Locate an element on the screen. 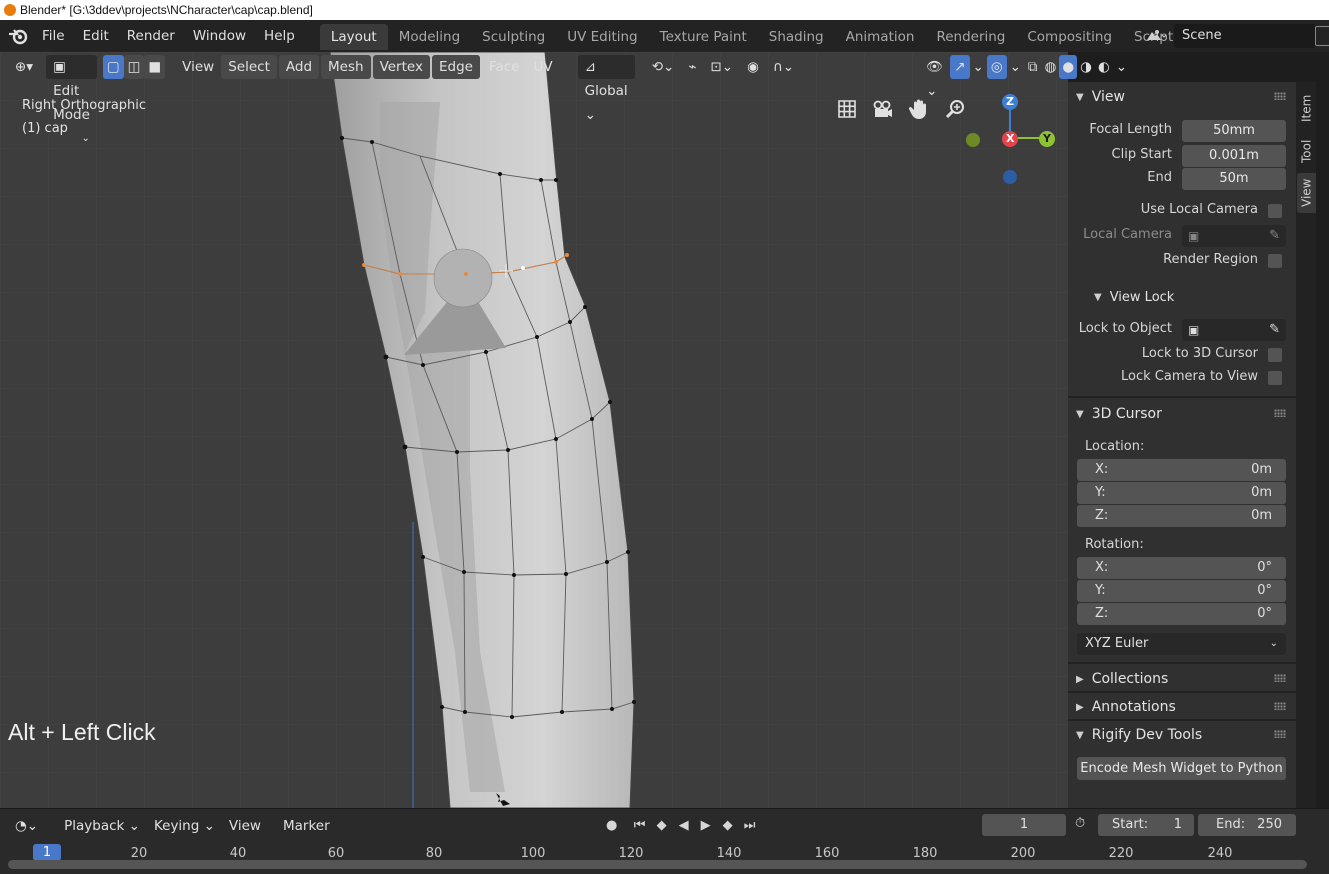  tab-texture-paint: Texture Paint is located at coordinates (703, 37).